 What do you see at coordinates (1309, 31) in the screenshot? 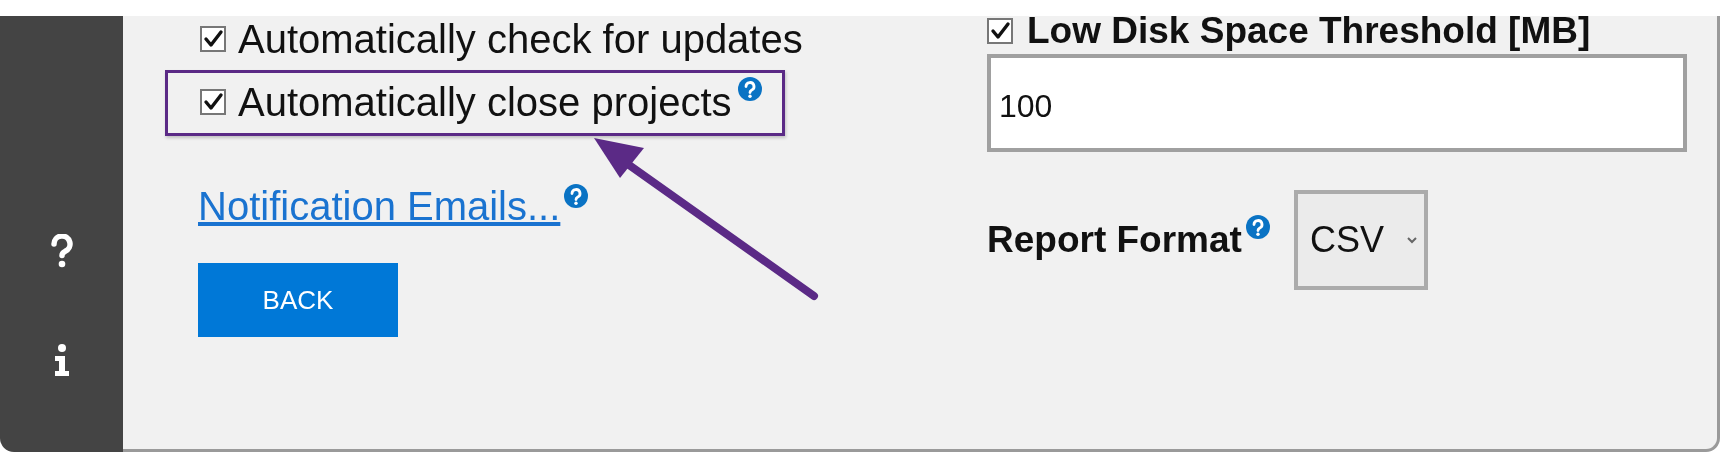
I see `field-label: Low Disk Space Threshold [MB]` at bounding box center [1309, 31].